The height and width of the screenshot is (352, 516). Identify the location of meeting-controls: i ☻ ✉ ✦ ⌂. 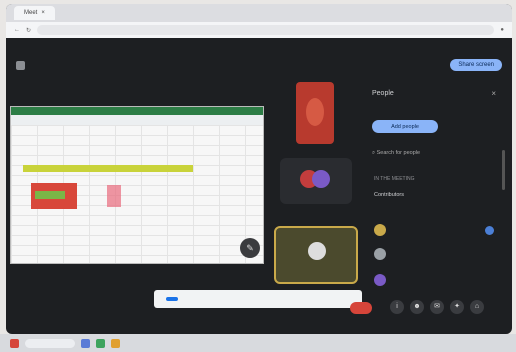
(437, 307).